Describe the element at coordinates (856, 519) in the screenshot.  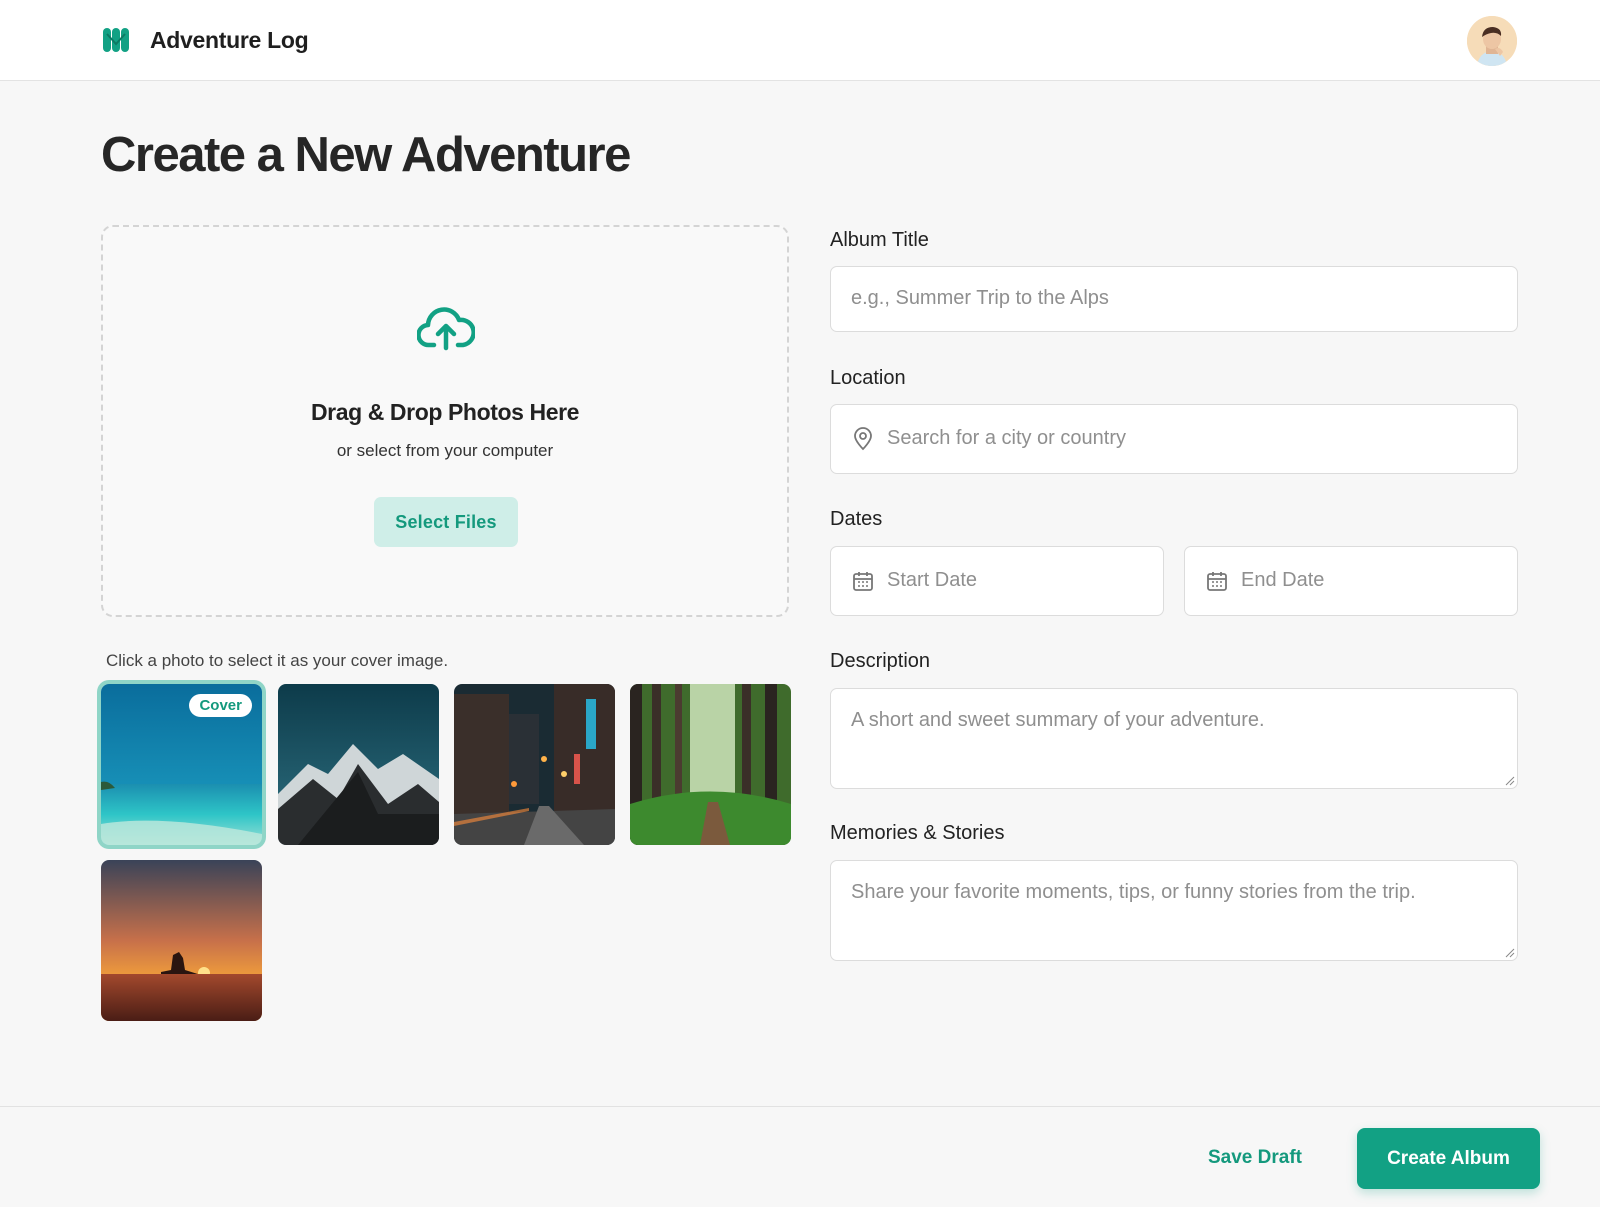
I see `dates-label: Dates` at that location.